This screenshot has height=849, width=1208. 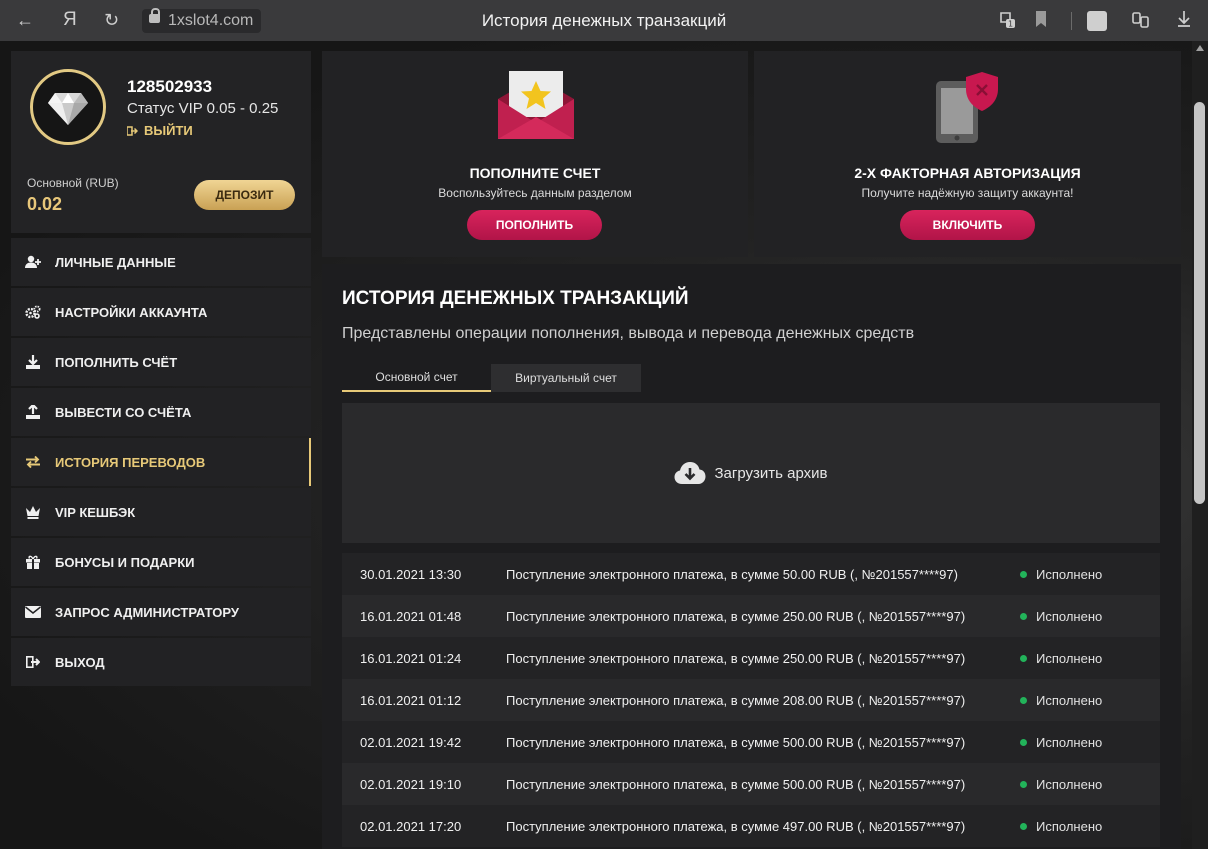 I want to click on menu-item-personal-data: ЛИЧНЫЕ ДАННЫЕ, so click(x=161, y=262).